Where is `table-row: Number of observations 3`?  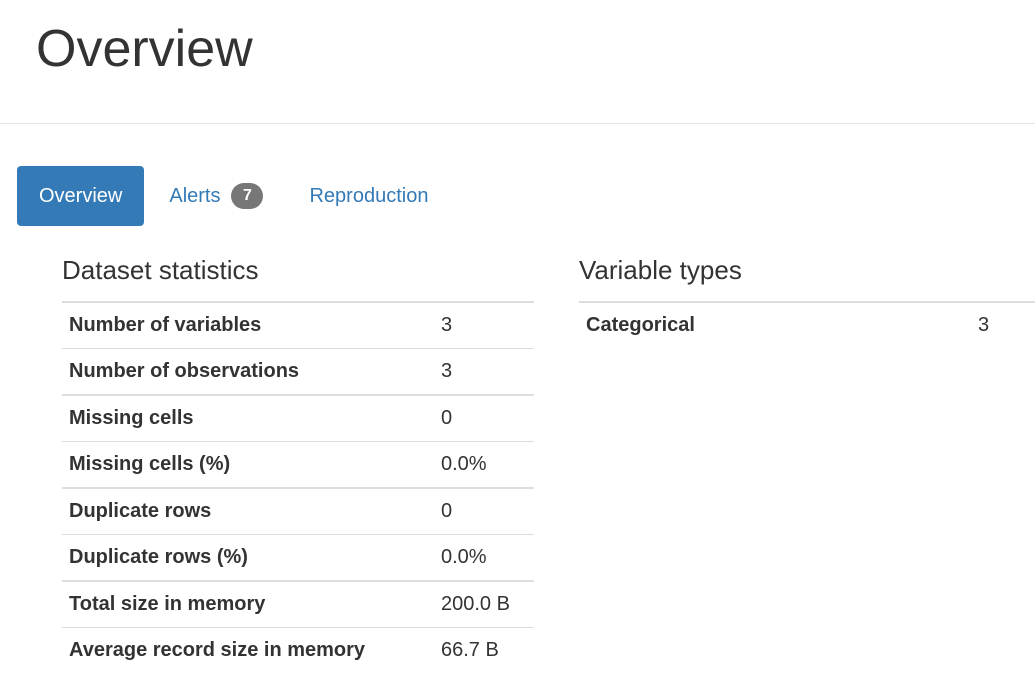 table-row: Number of observations 3 is located at coordinates (298, 372).